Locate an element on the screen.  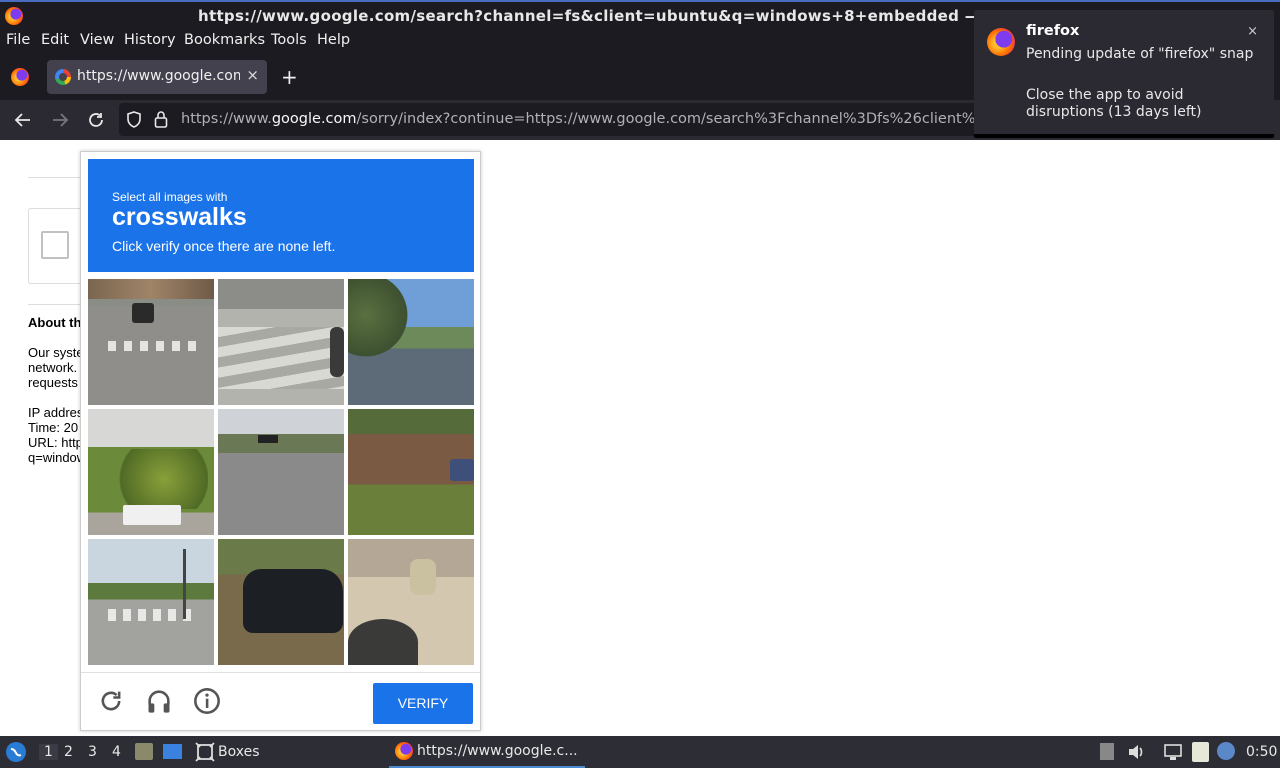
menu-edit: Edit is located at coordinates (55, 40).